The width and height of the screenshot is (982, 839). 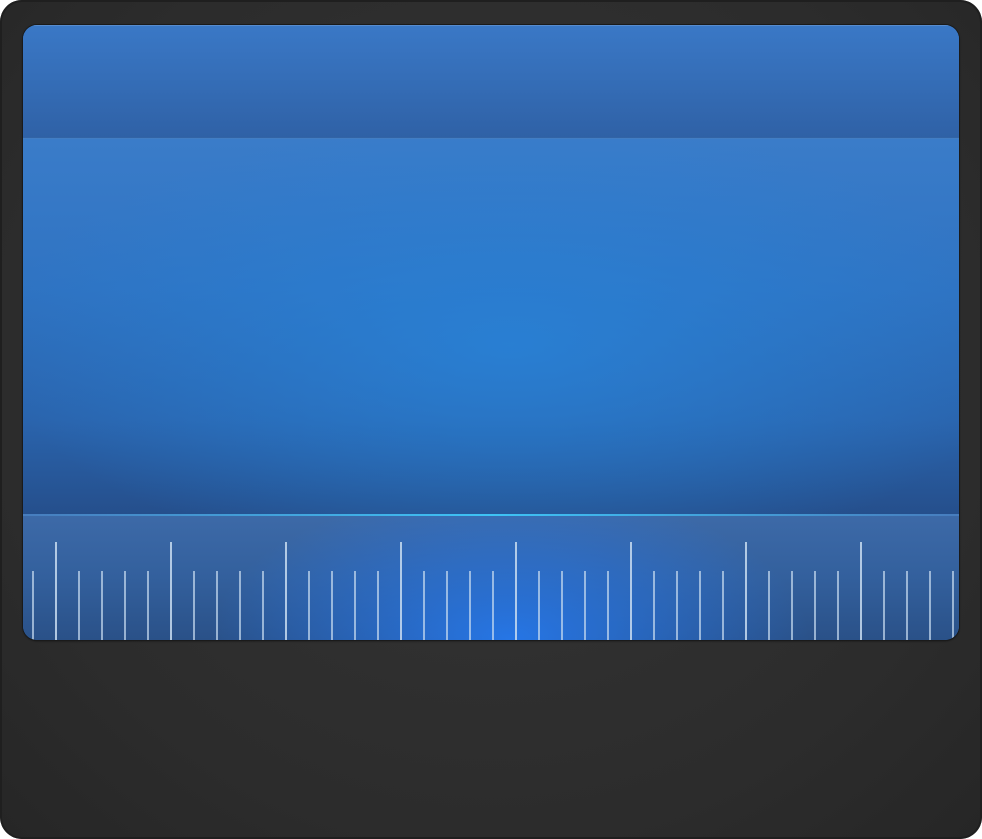 I want to click on header-band, so click(x=491, y=81).